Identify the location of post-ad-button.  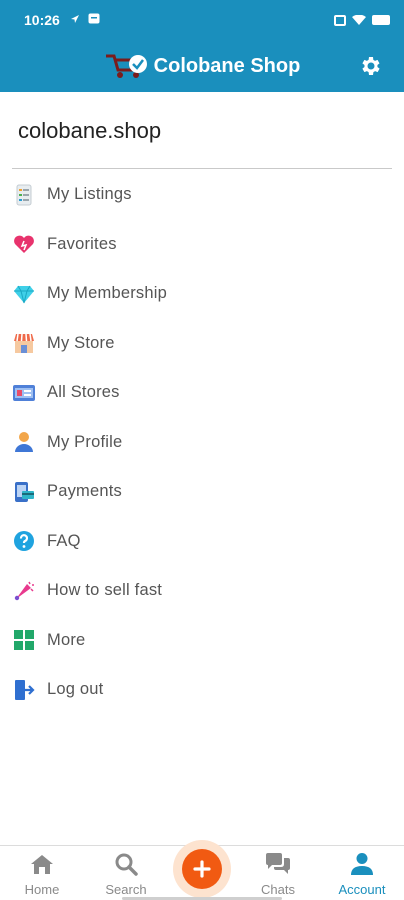
(202, 869).